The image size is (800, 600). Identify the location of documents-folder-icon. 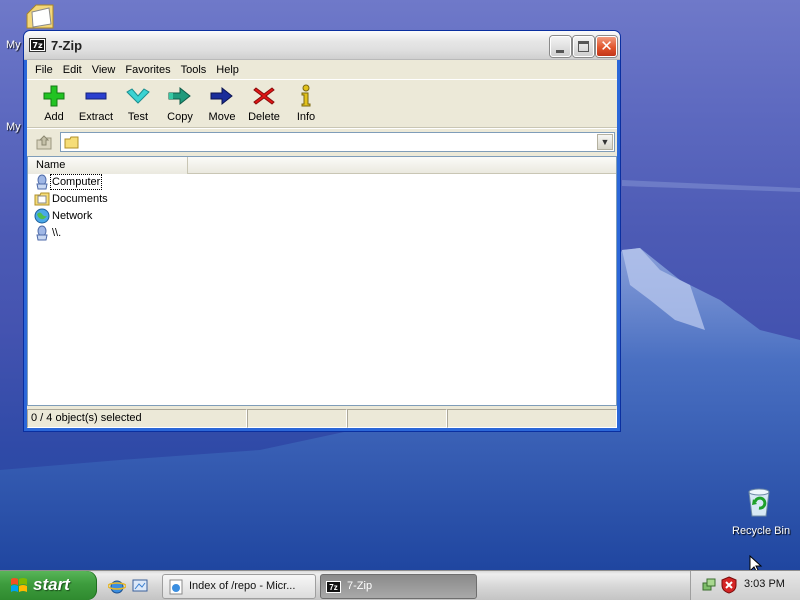
(42, 199).